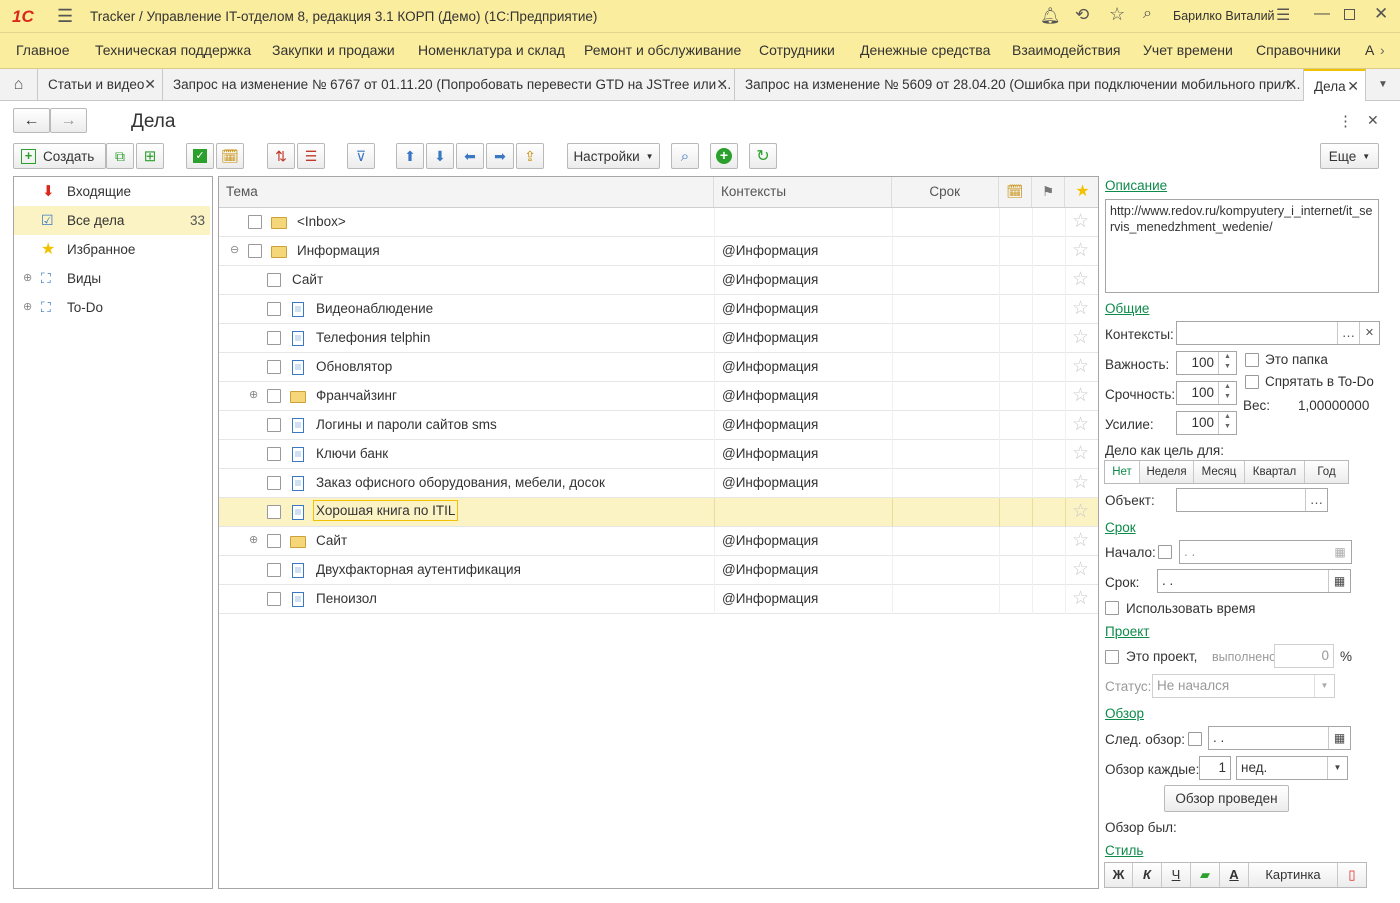 The height and width of the screenshot is (903, 1400). What do you see at coordinates (200, 156) in the screenshot?
I see `mark-done-button: ✓` at bounding box center [200, 156].